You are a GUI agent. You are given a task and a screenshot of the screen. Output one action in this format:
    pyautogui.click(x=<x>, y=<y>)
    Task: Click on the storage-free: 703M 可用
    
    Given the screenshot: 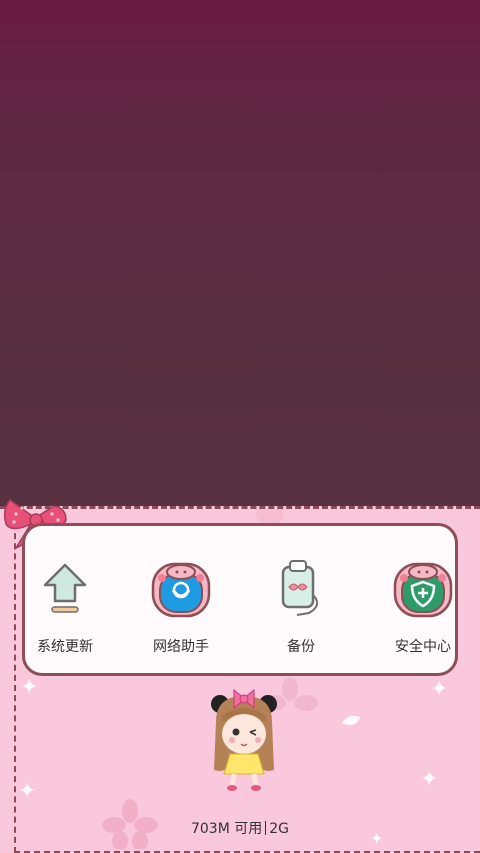 What is the action you would take?
    pyautogui.click(x=226, y=829)
    